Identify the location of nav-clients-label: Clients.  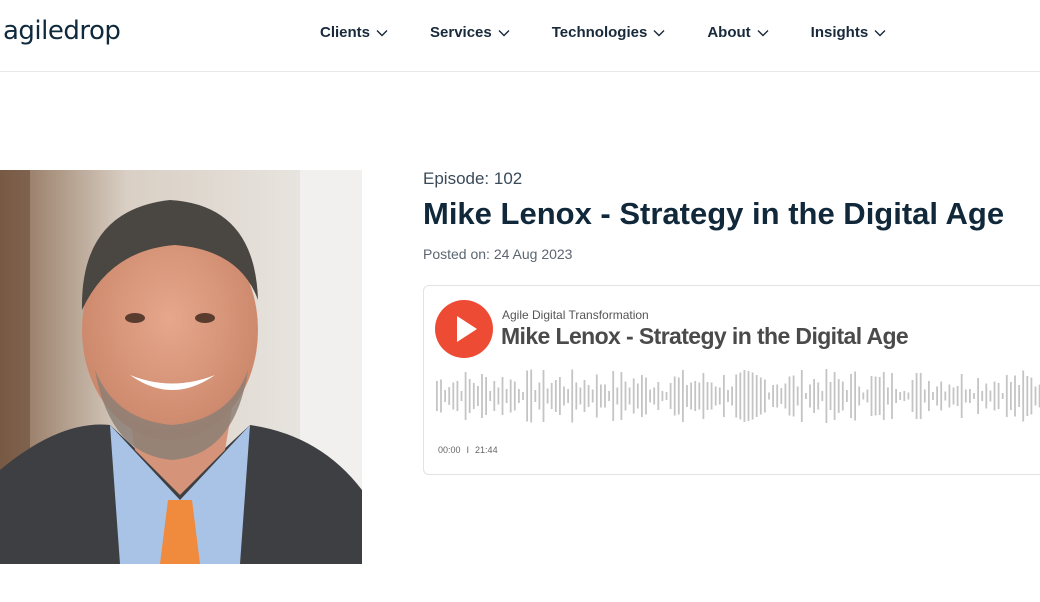
(345, 32).